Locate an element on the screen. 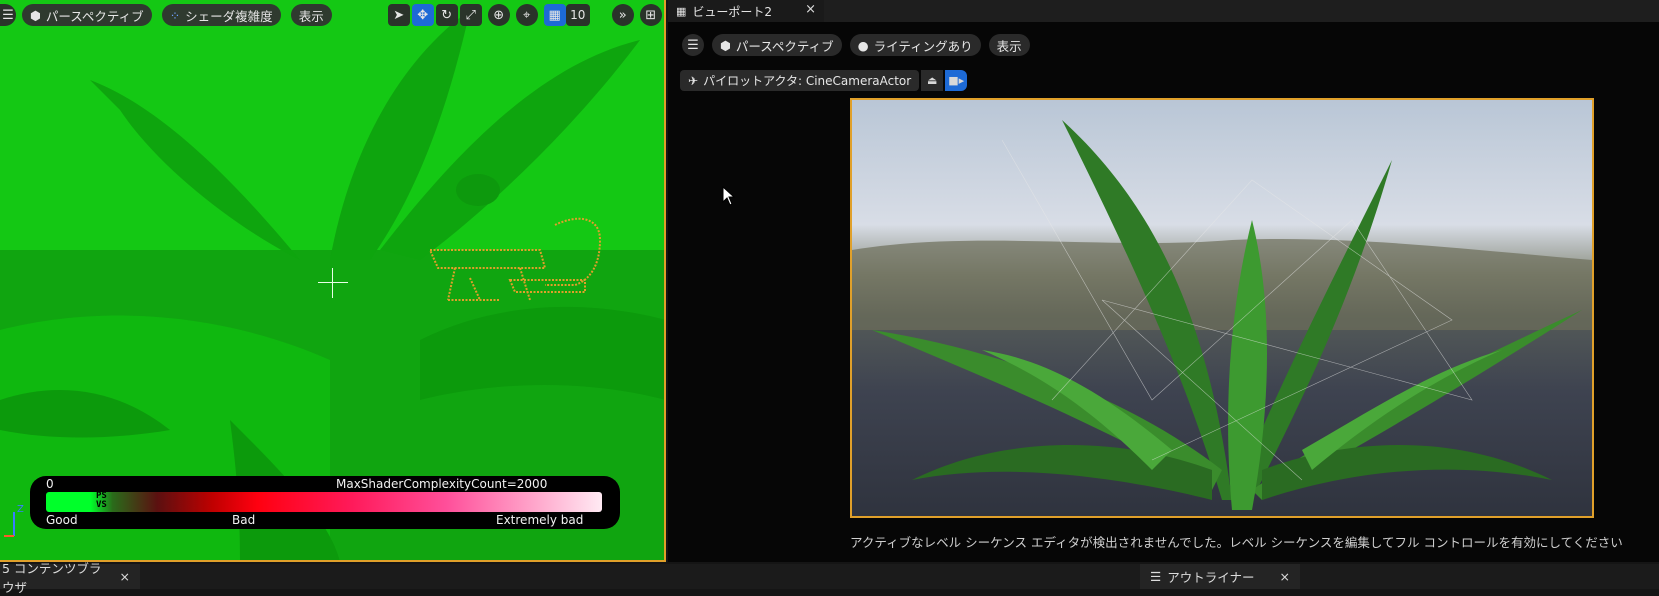  legend-max-label: MaxShaderComplexityCount=2000 is located at coordinates (442, 484).